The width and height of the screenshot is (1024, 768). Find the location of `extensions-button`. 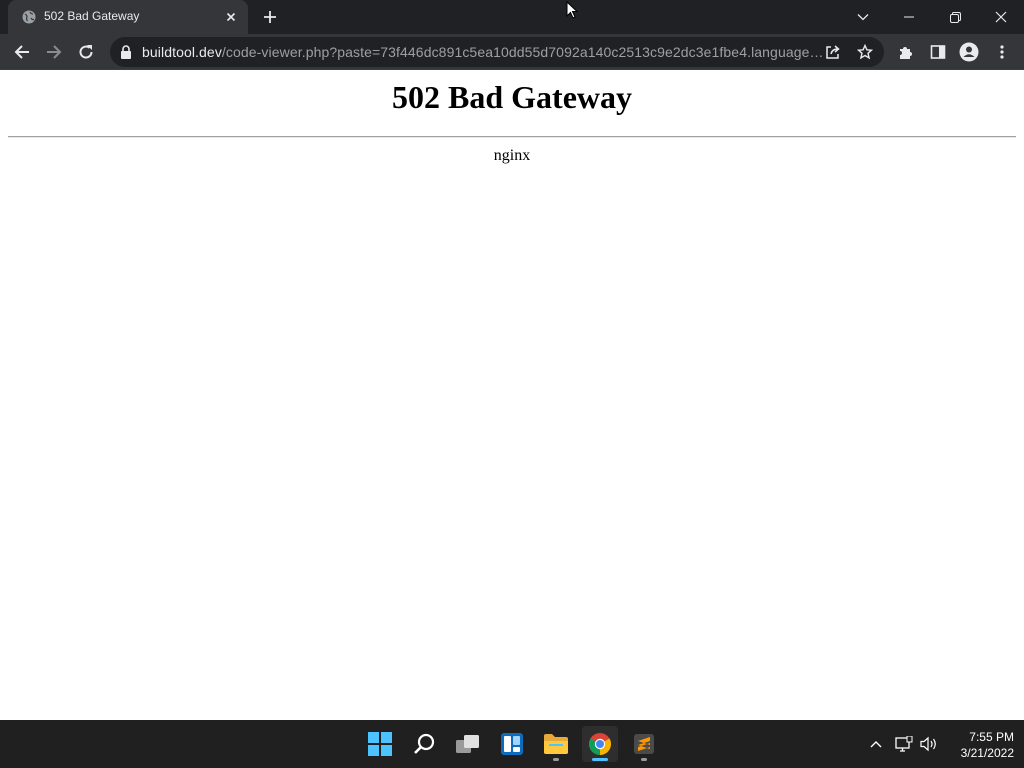

extensions-button is located at coordinates (906, 52).